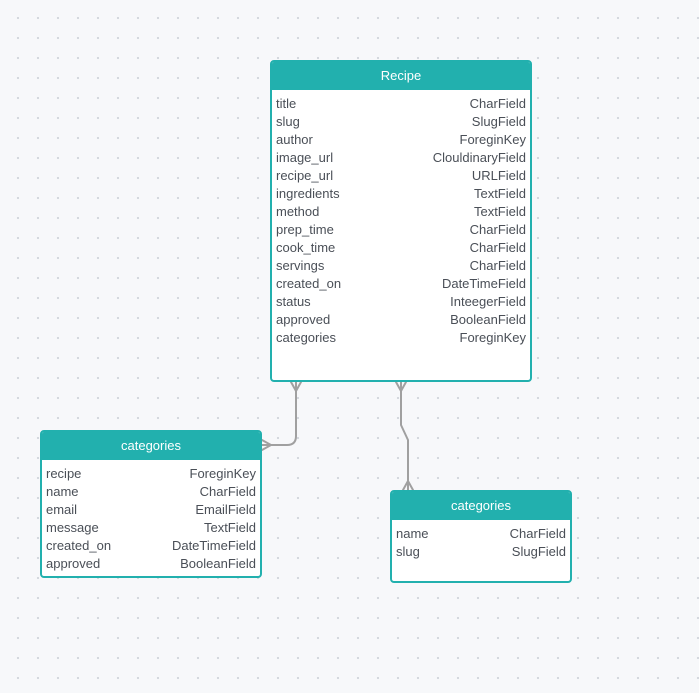  What do you see at coordinates (64, 473) in the screenshot?
I see `field-name: recipe` at bounding box center [64, 473].